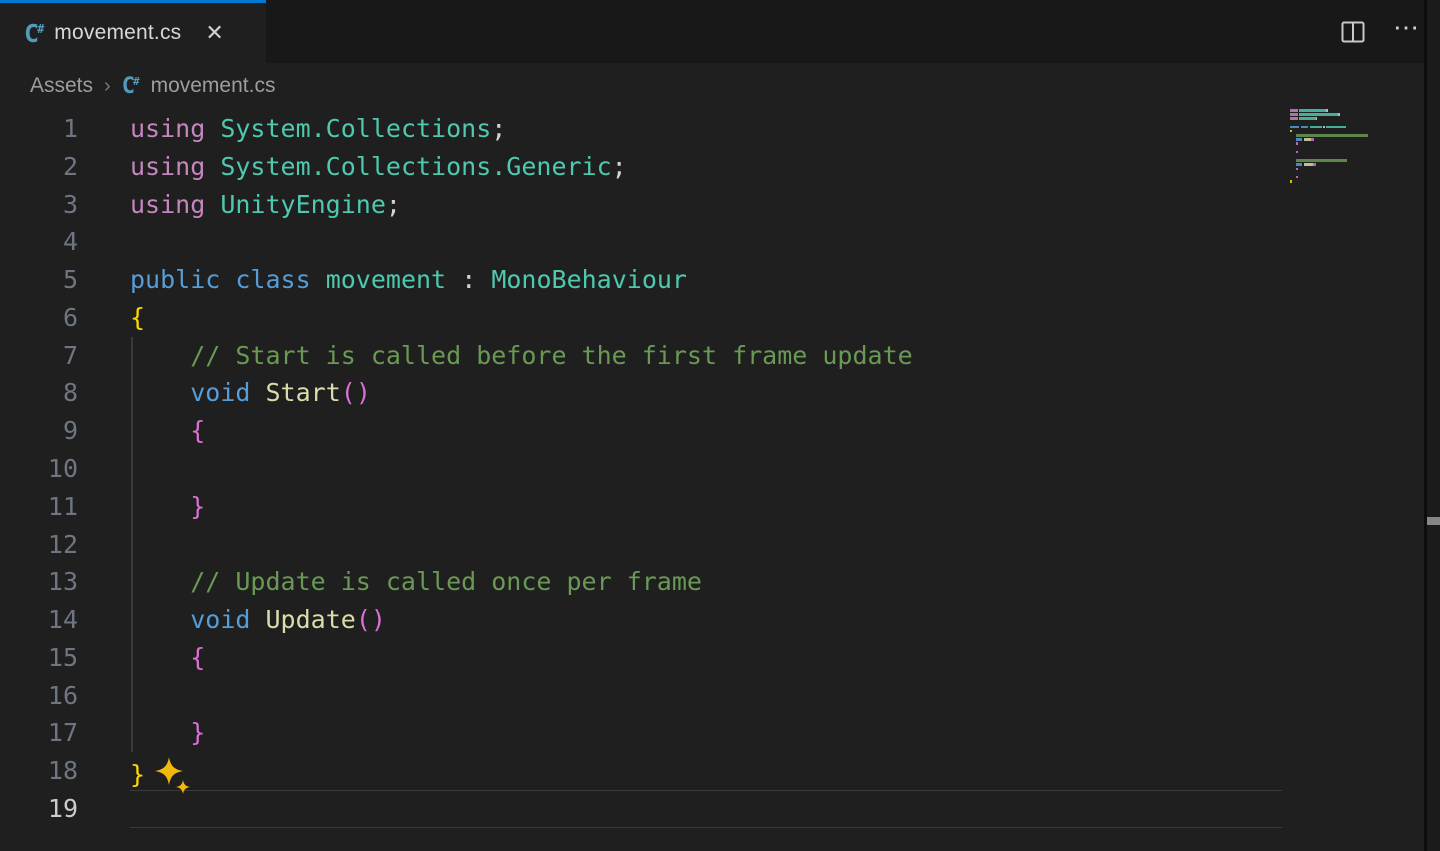  I want to click on code-line: 12, so click(712, 545).